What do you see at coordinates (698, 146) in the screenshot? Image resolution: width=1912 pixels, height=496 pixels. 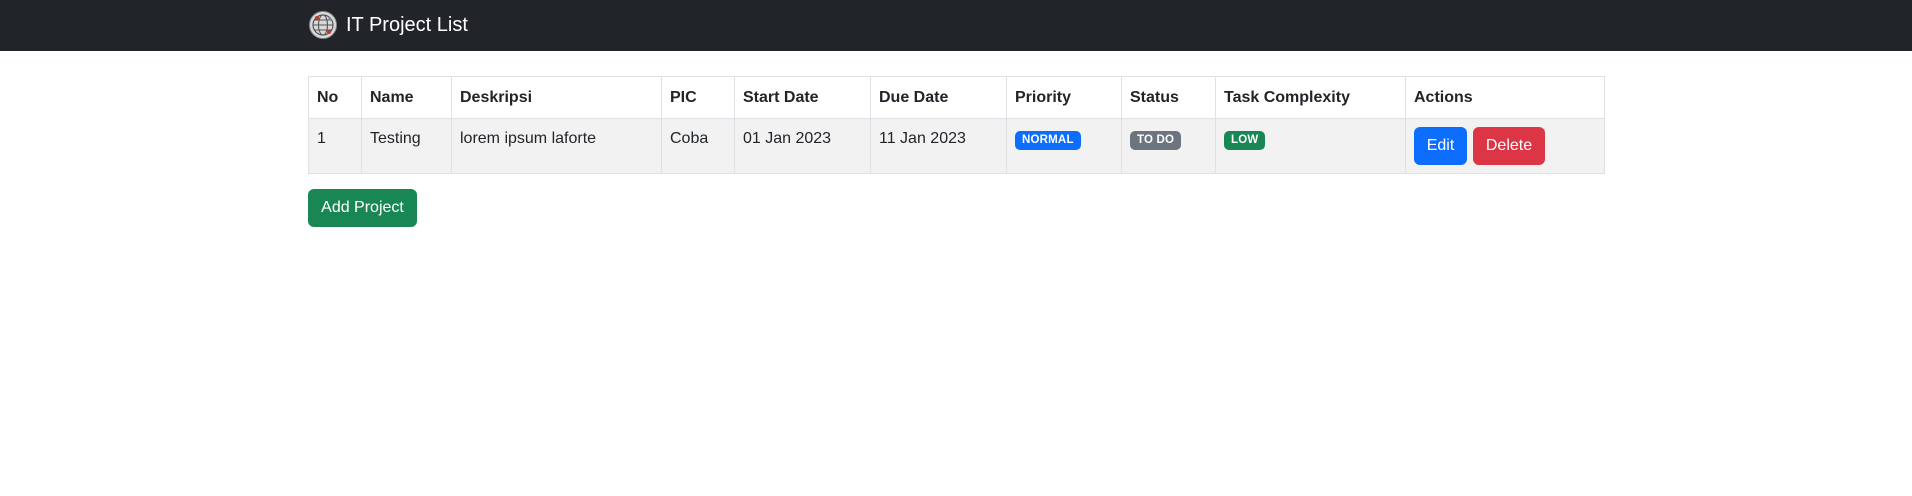 I see `cell-pic: Coba` at bounding box center [698, 146].